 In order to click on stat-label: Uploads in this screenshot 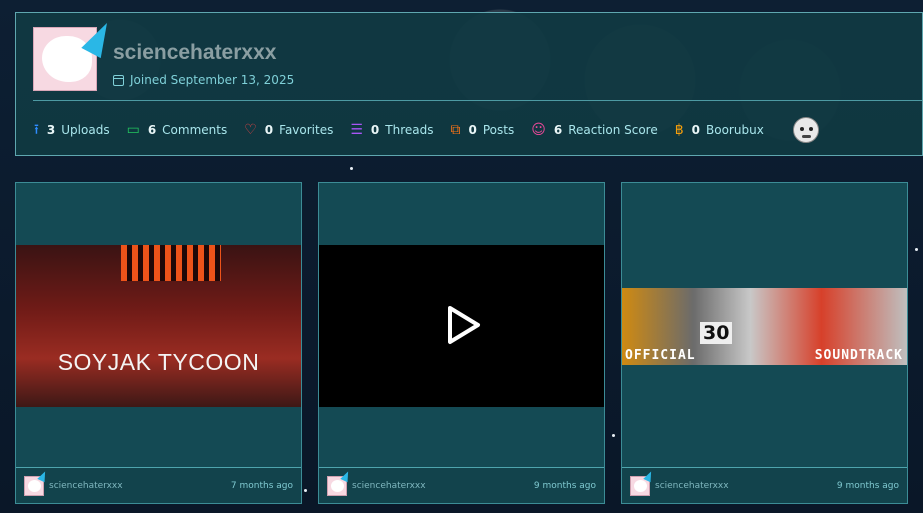, I will do `click(85, 130)`.